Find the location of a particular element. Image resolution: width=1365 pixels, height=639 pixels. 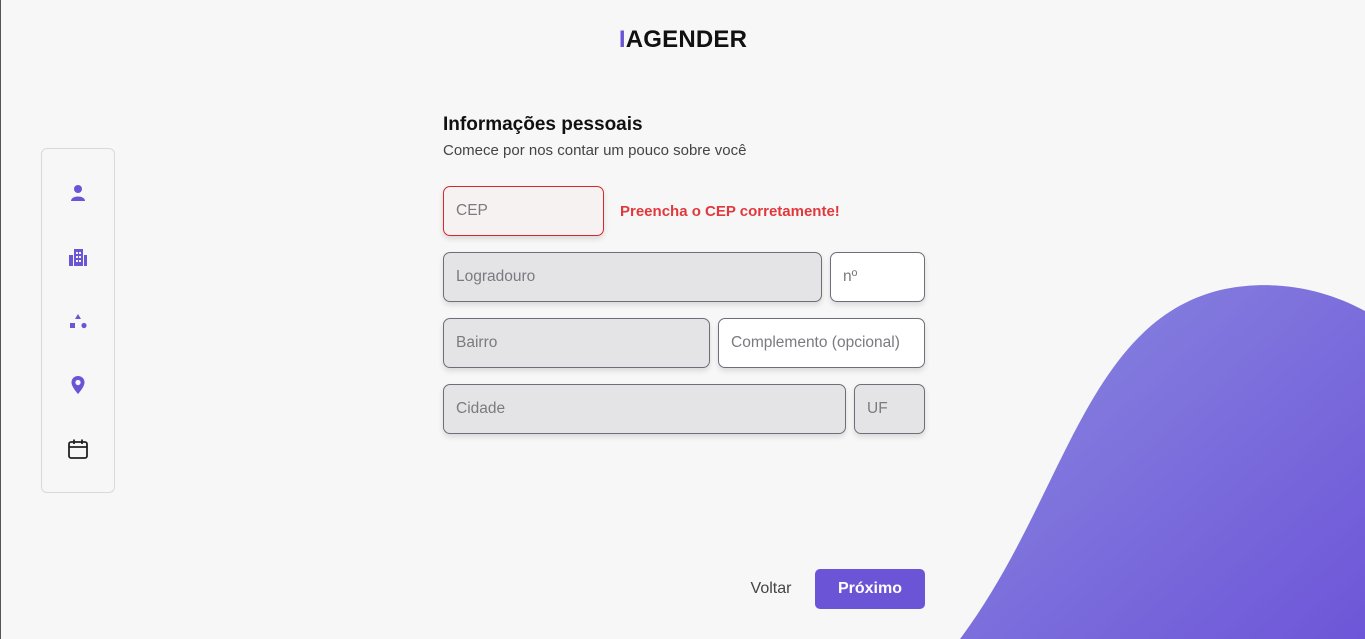

uf-input is located at coordinates (889, 409).